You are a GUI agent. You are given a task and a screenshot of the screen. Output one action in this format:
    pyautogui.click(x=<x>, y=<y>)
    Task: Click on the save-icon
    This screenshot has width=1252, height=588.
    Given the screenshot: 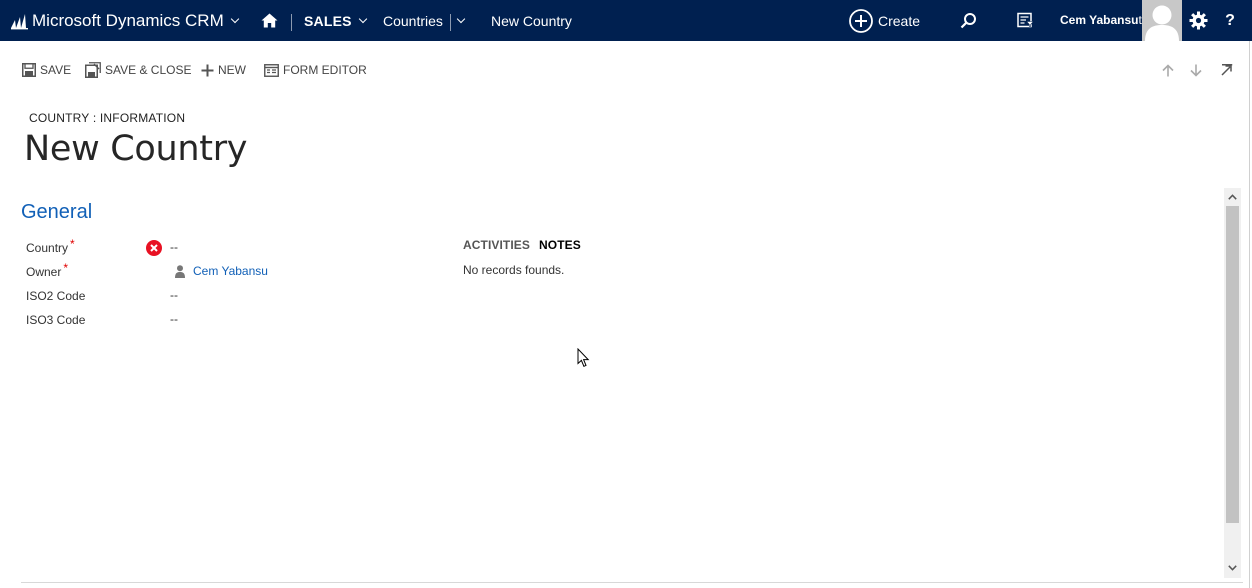 What is the action you would take?
    pyautogui.click(x=29, y=70)
    